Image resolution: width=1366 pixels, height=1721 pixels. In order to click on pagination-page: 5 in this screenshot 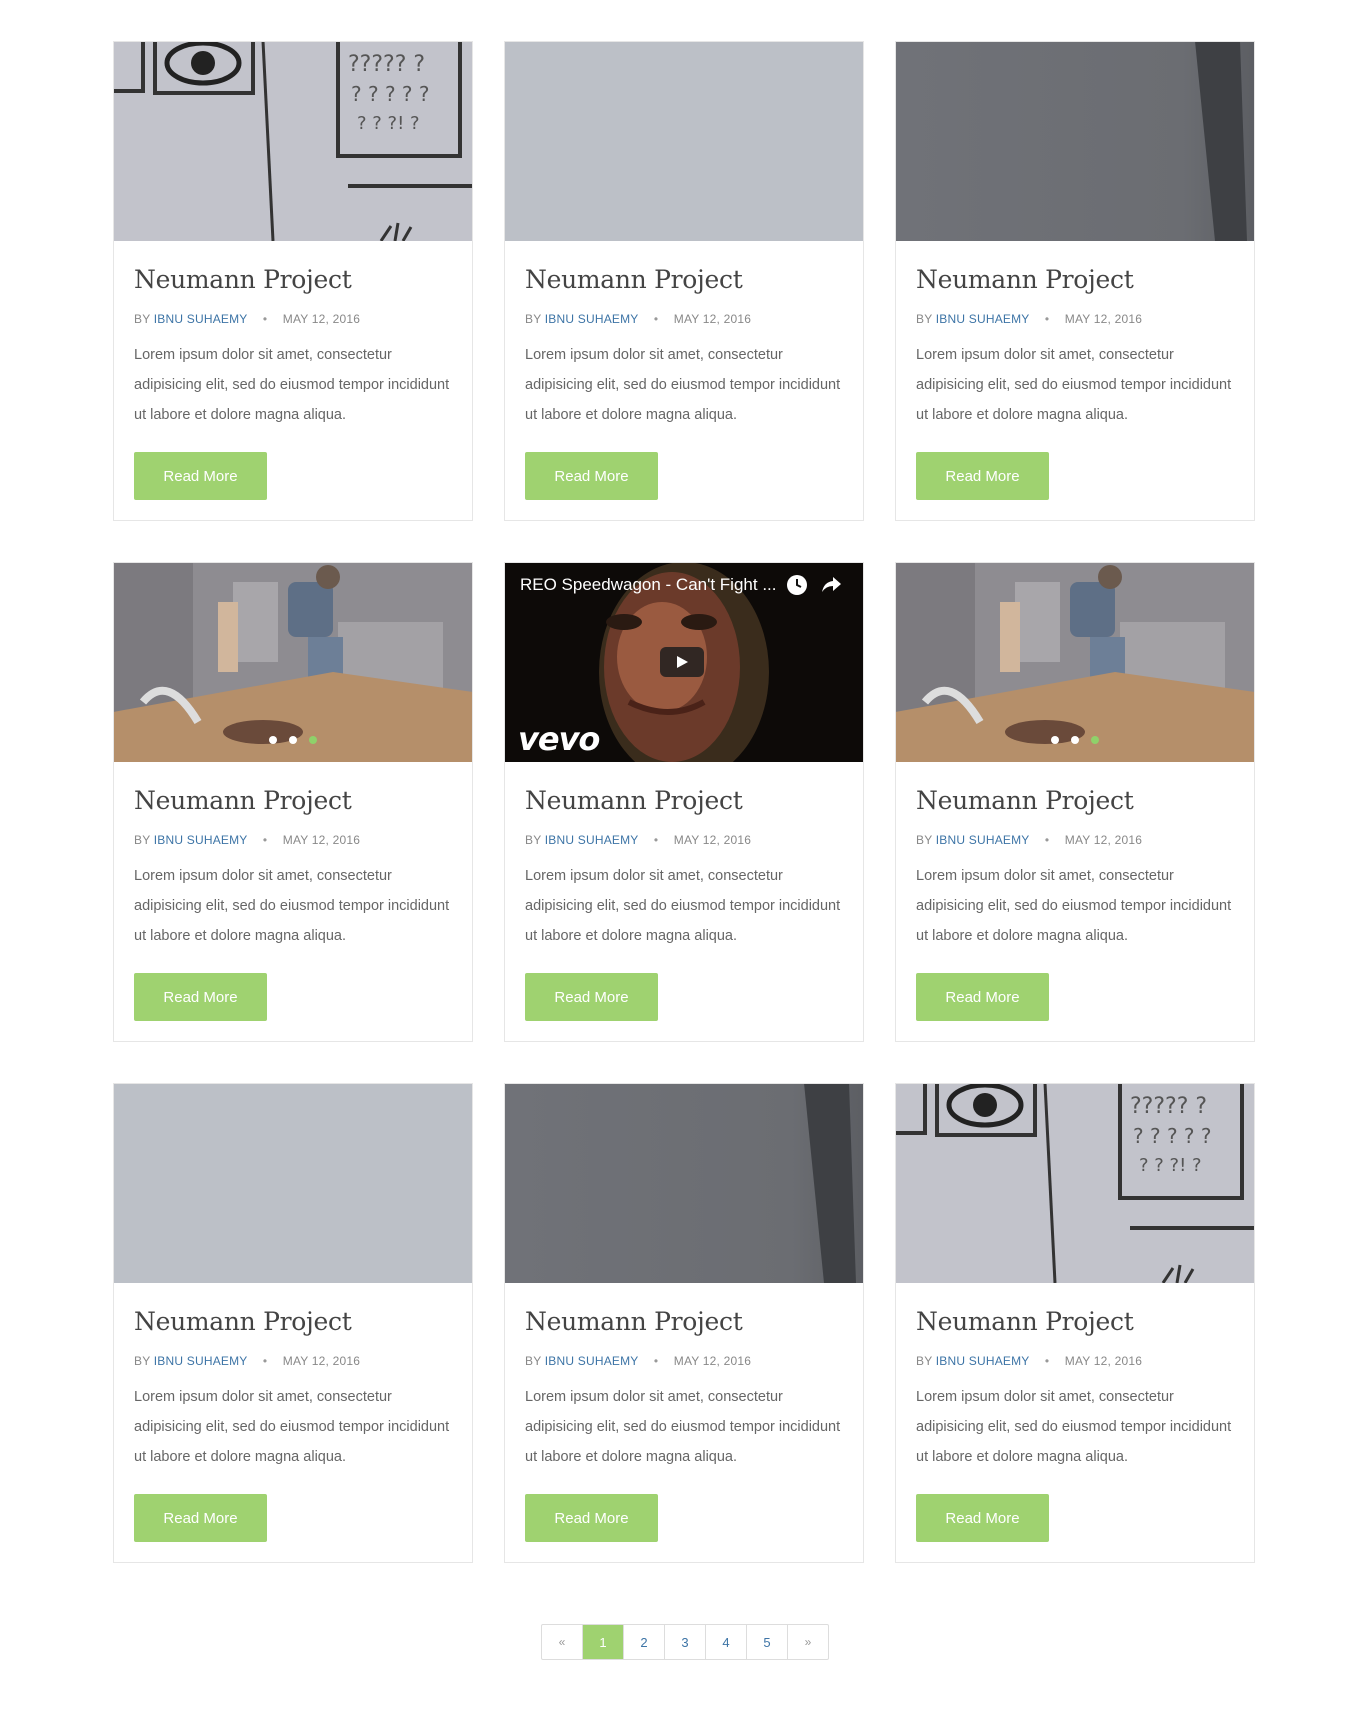, I will do `click(766, 1642)`.